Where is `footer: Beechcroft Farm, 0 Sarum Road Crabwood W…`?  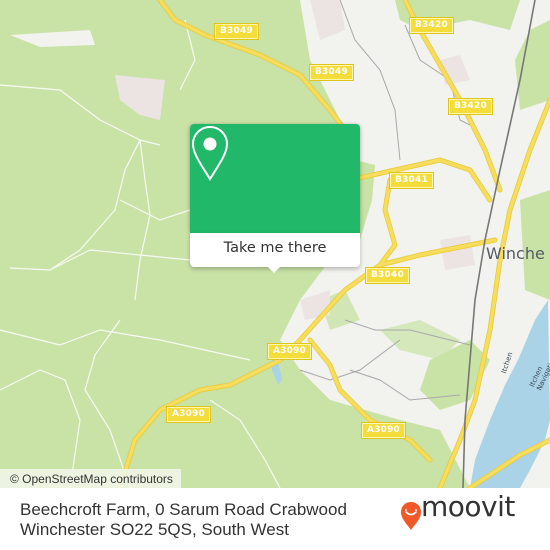
footer: Beechcroft Farm, 0 Sarum Road Crabwood W… is located at coordinates (275, 519).